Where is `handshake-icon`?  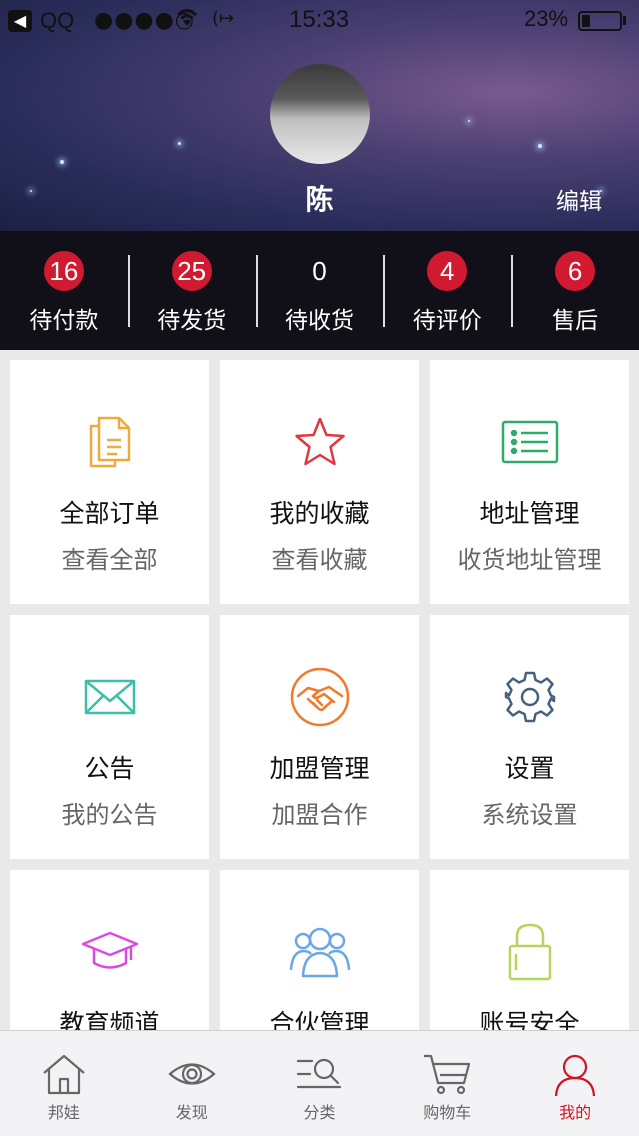 handshake-icon is located at coordinates (319, 697).